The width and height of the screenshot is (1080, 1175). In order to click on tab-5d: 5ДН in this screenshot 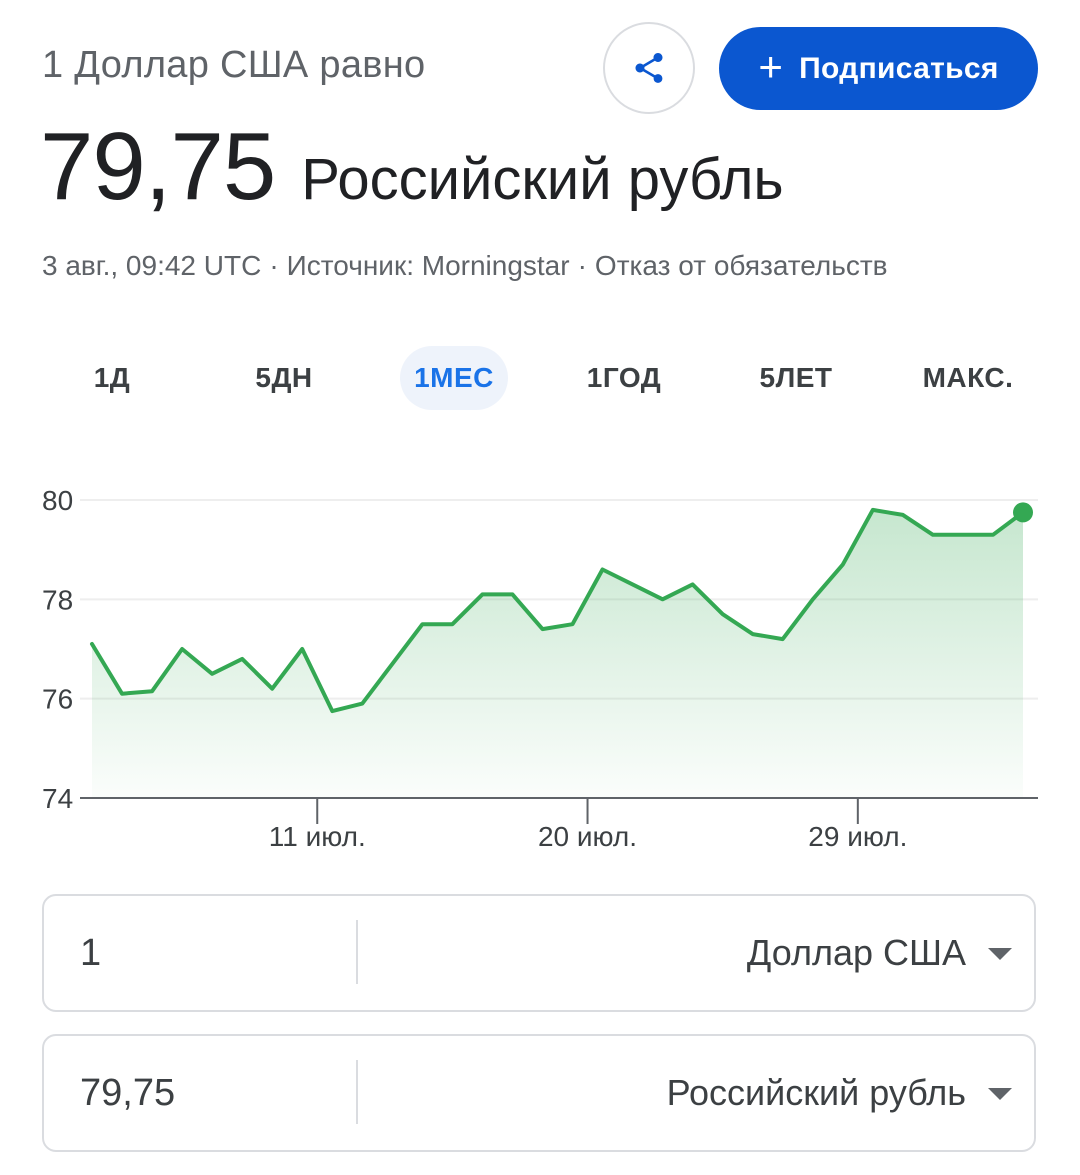, I will do `click(284, 378)`.